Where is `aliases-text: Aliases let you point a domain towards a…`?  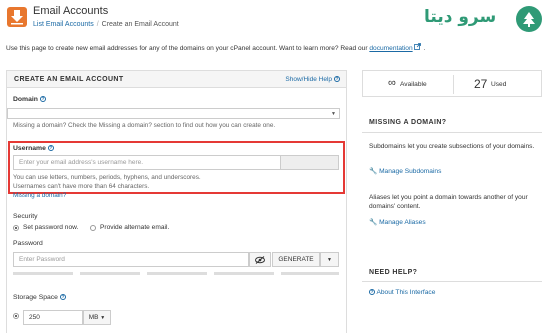 aliases-text: Aliases let you point a domain towards a… is located at coordinates (448, 202).